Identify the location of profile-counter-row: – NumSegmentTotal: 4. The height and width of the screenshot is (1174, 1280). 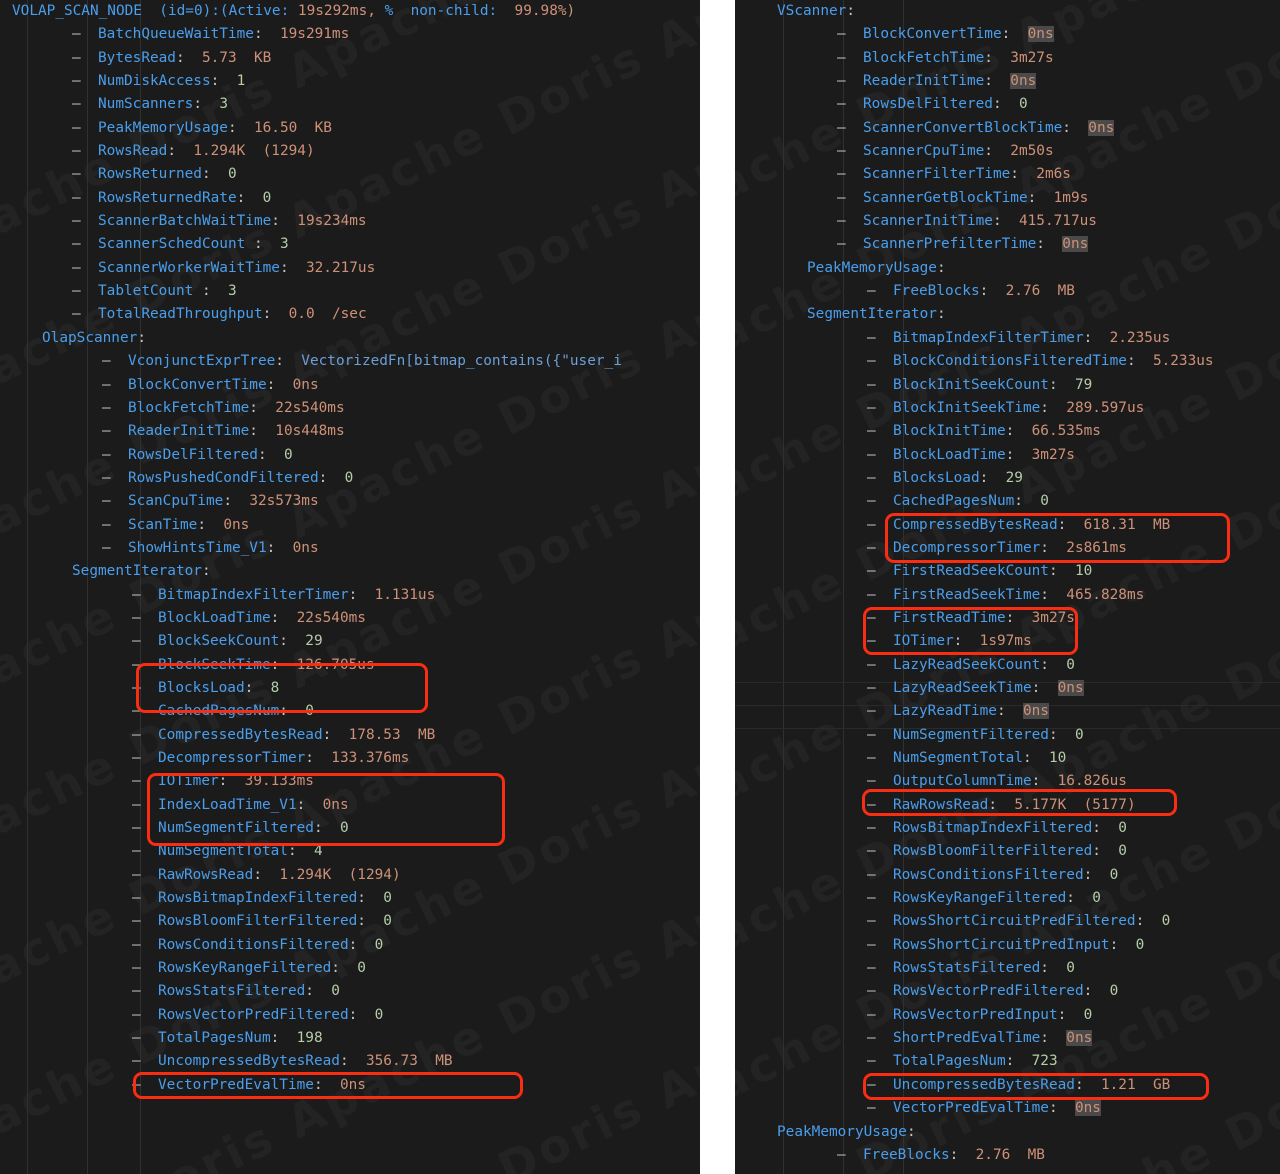
(350, 851).